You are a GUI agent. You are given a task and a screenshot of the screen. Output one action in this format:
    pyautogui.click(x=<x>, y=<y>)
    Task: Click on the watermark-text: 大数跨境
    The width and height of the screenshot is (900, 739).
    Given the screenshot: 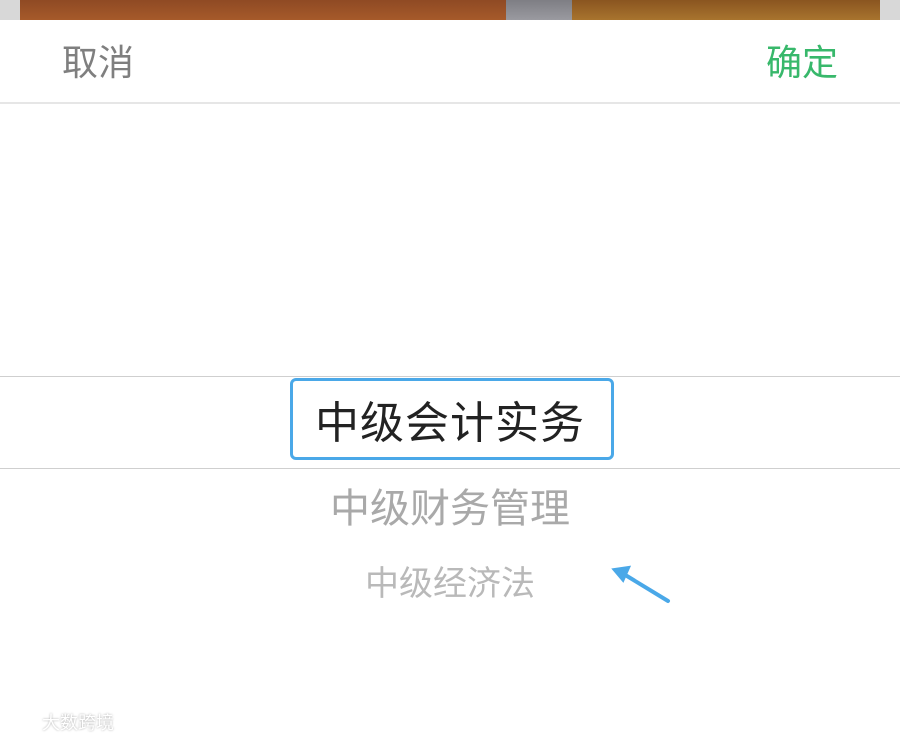 What is the action you would take?
    pyautogui.click(x=78, y=723)
    